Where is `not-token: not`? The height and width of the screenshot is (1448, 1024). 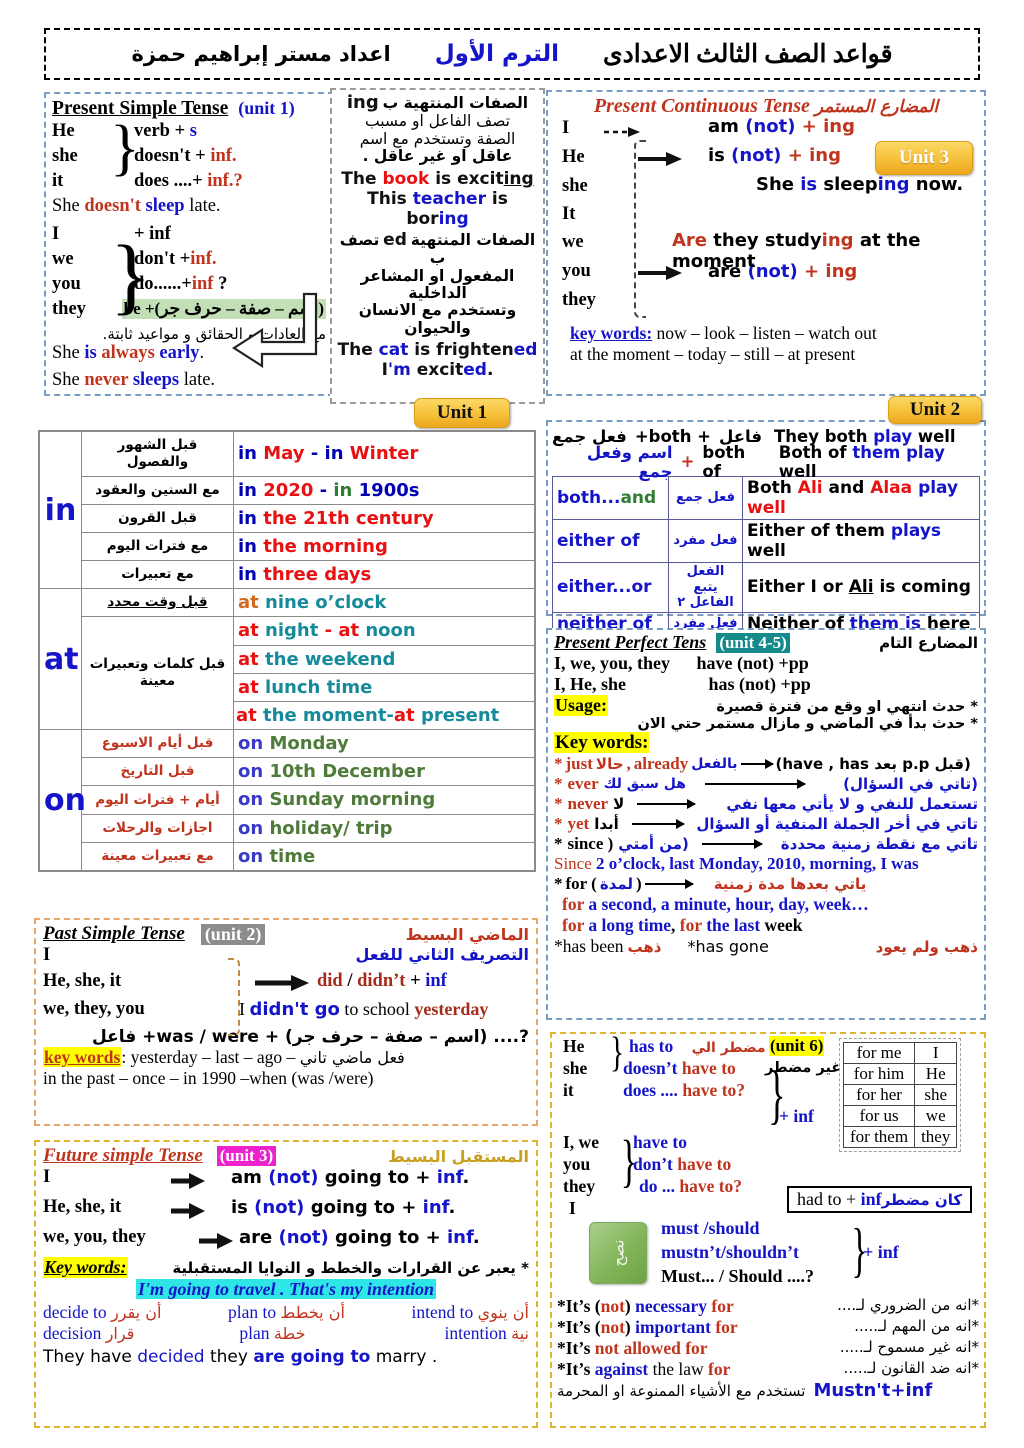 not-token: not is located at coordinates (612, 1327).